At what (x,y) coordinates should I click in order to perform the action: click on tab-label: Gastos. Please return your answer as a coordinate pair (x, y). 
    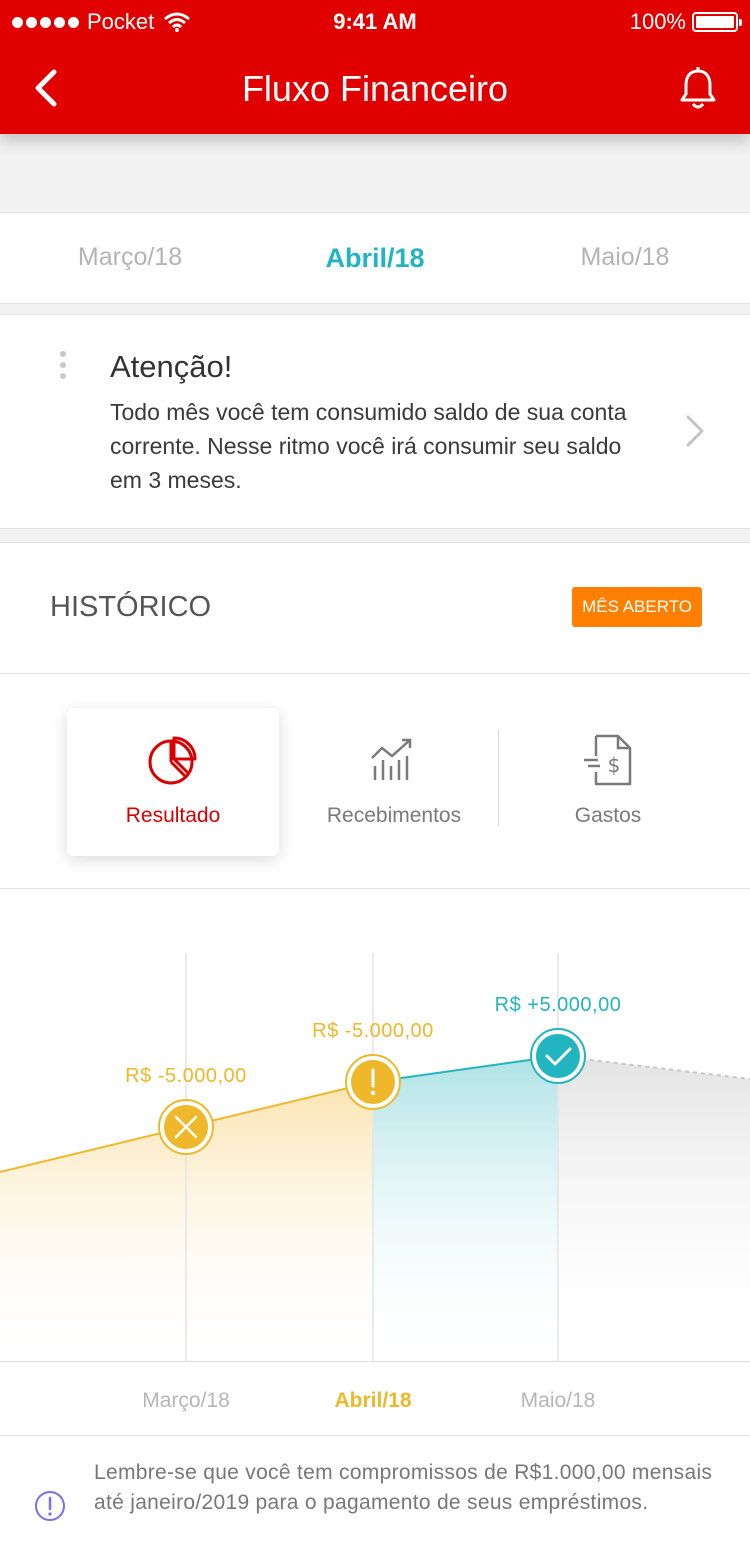
    Looking at the image, I should click on (608, 815).